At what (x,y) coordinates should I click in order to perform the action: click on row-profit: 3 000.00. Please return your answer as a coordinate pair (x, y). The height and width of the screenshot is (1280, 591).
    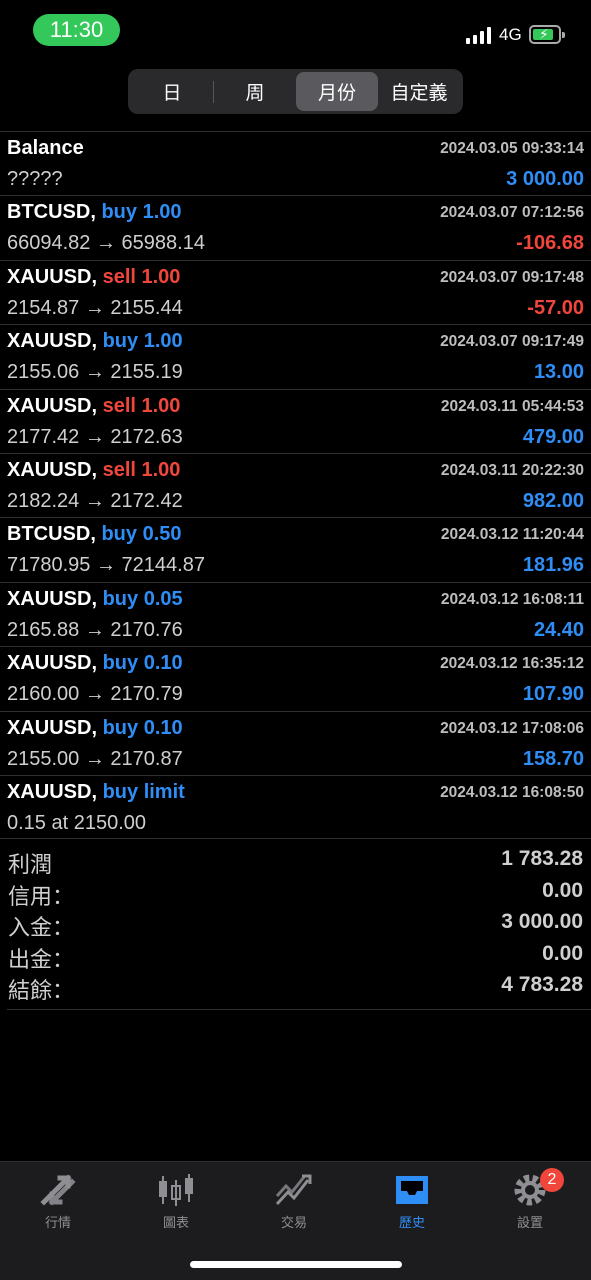
    Looking at the image, I should click on (545, 179).